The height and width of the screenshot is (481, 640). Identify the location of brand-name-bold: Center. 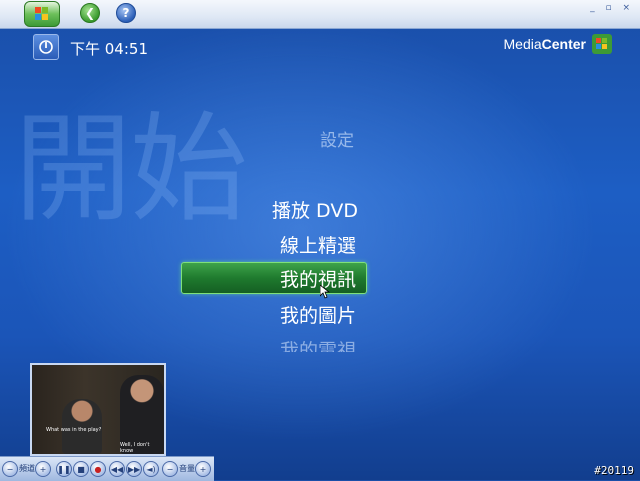
(563, 44).